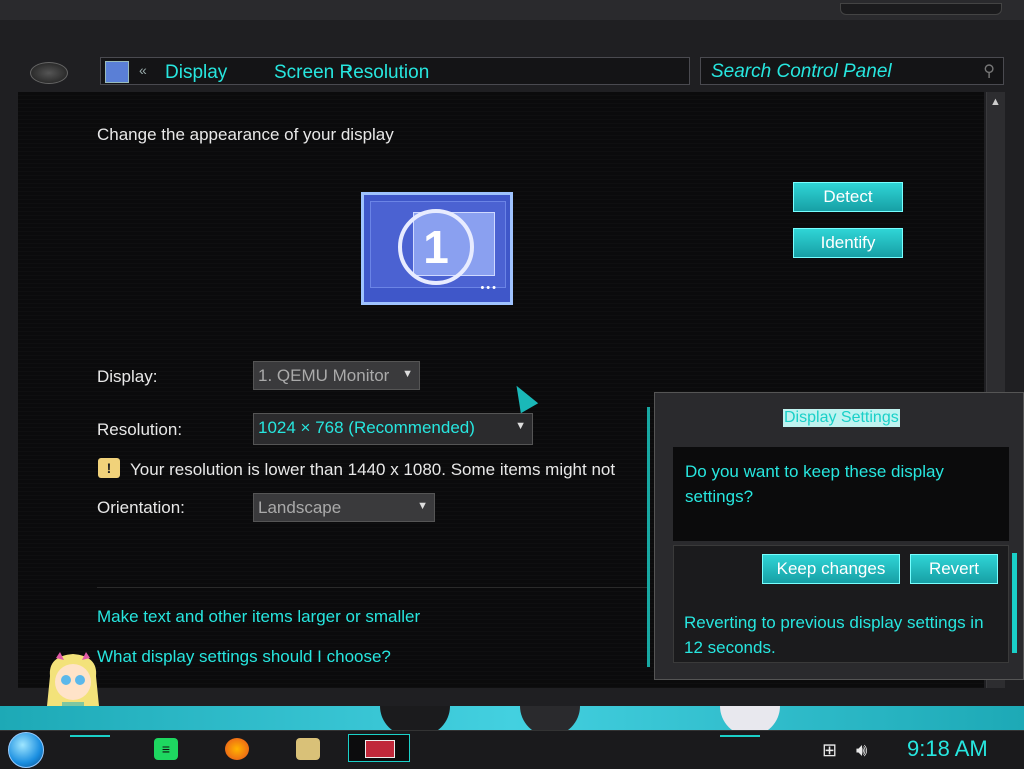 This screenshot has width=1024, height=769. Describe the element at coordinates (921, 9) in the screenshot. I see `frame-notch` at that location.